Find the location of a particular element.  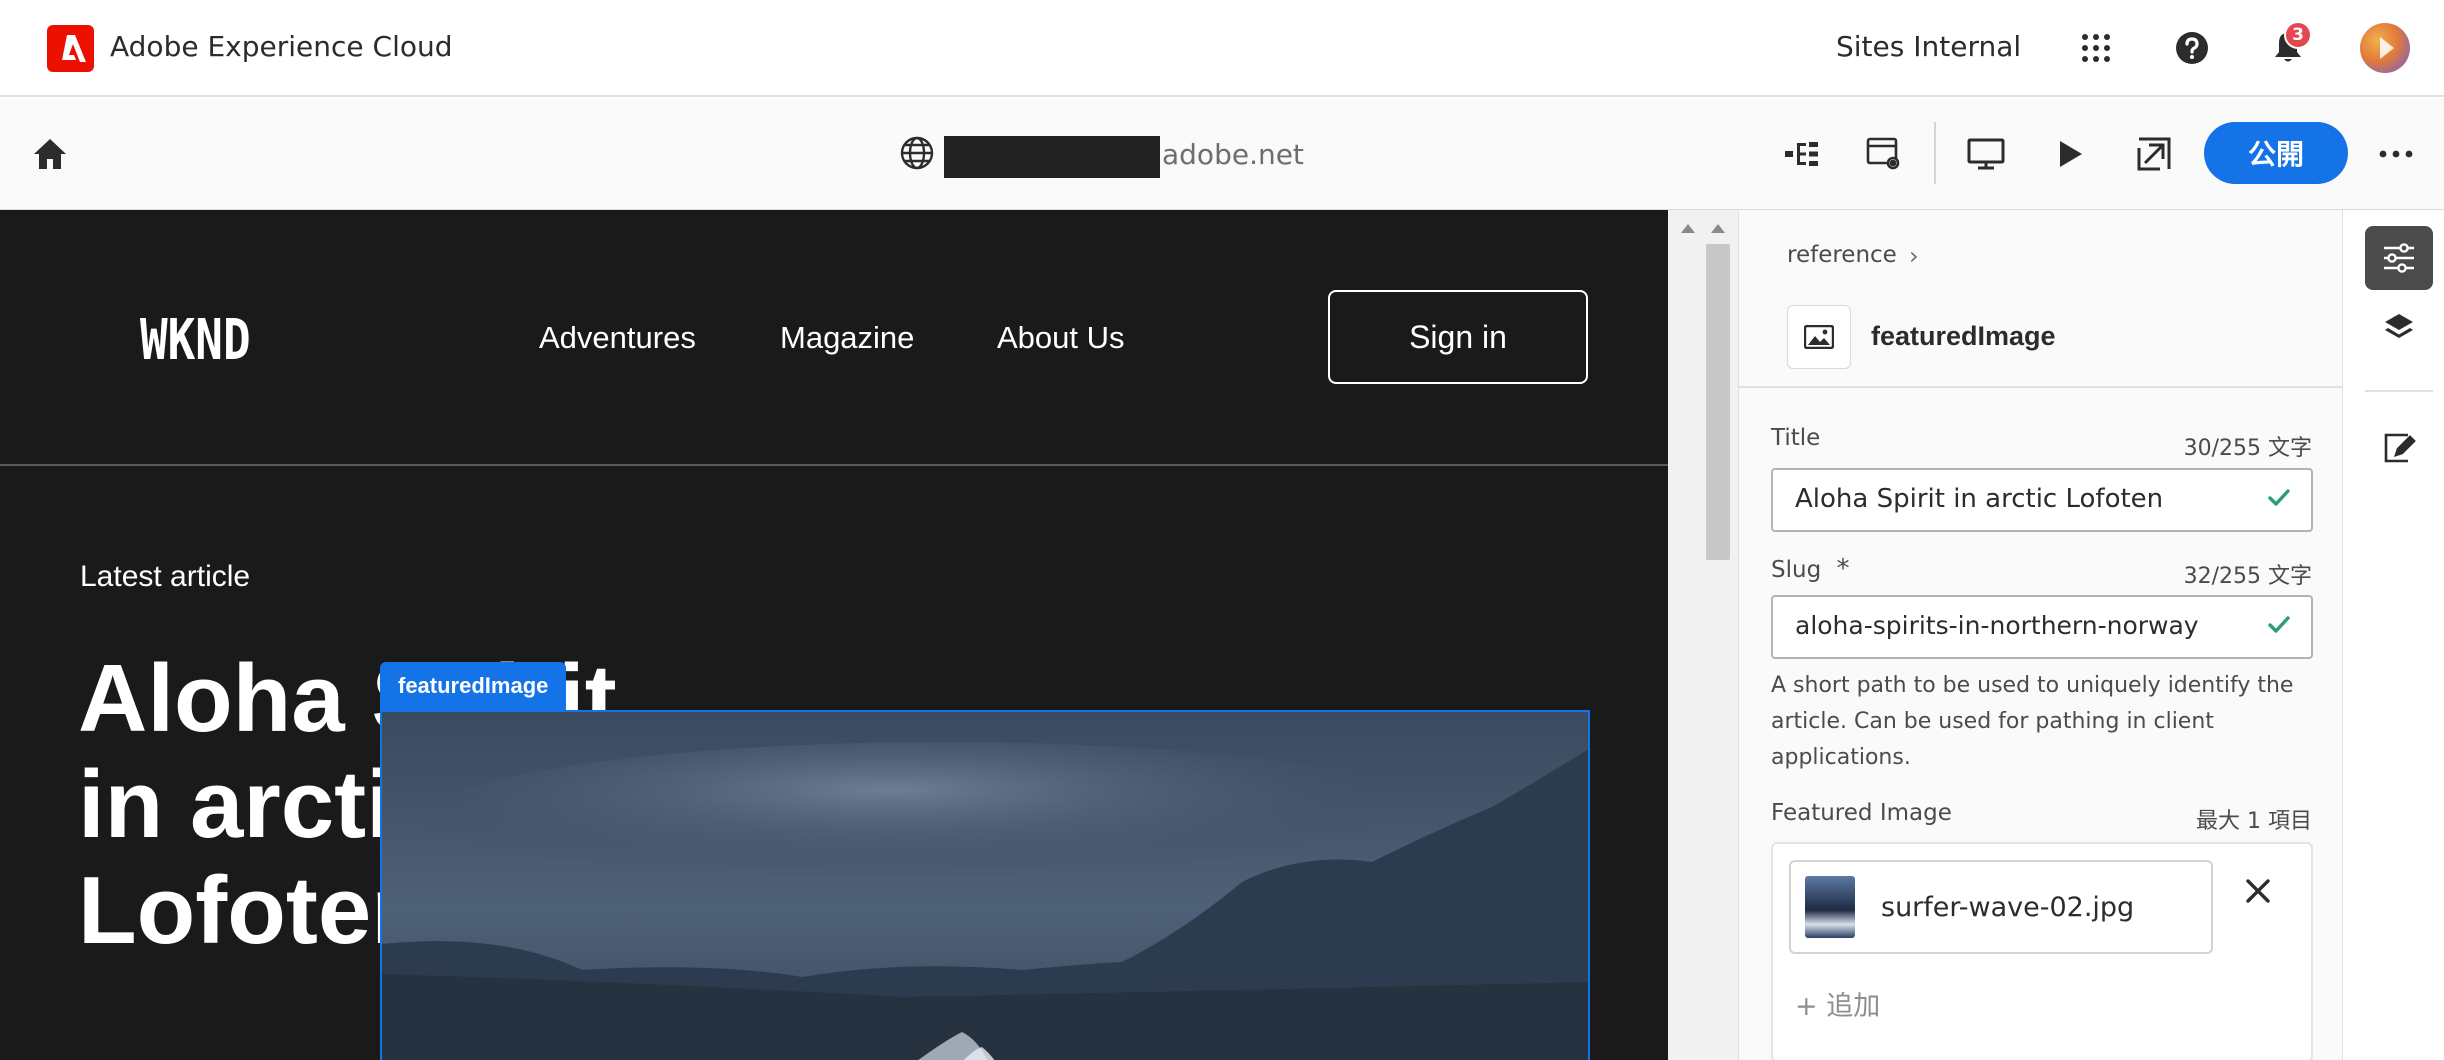

content-tree-icon is located at coordinates (1802, 154).